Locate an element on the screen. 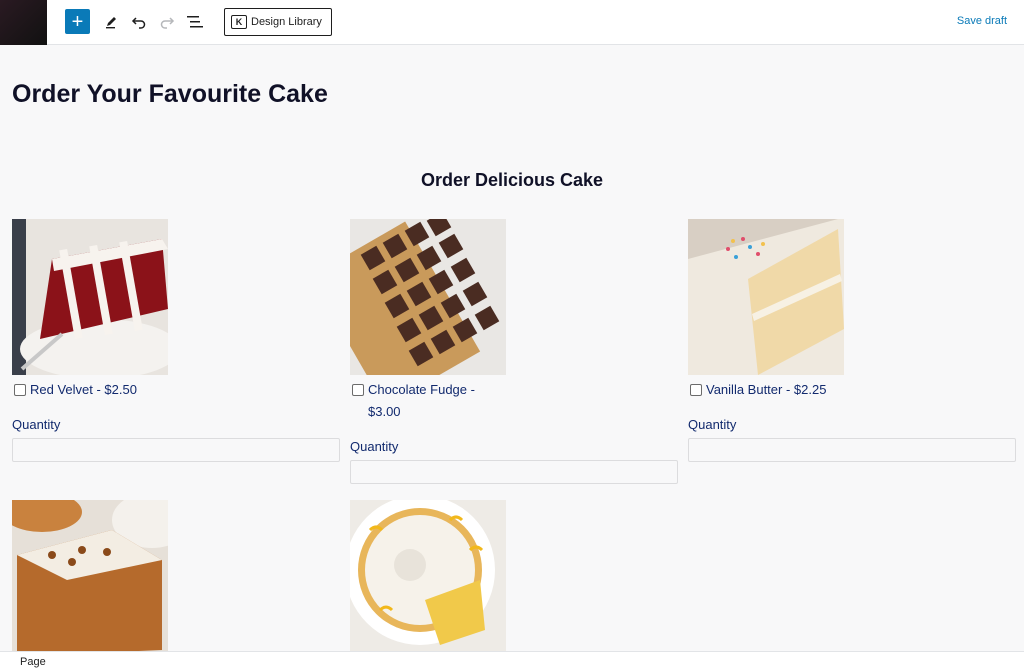 This screenshot has height=671, width=1024. editor-toolbar: + K Design Library Save draft is located at coordinates (512, 22).